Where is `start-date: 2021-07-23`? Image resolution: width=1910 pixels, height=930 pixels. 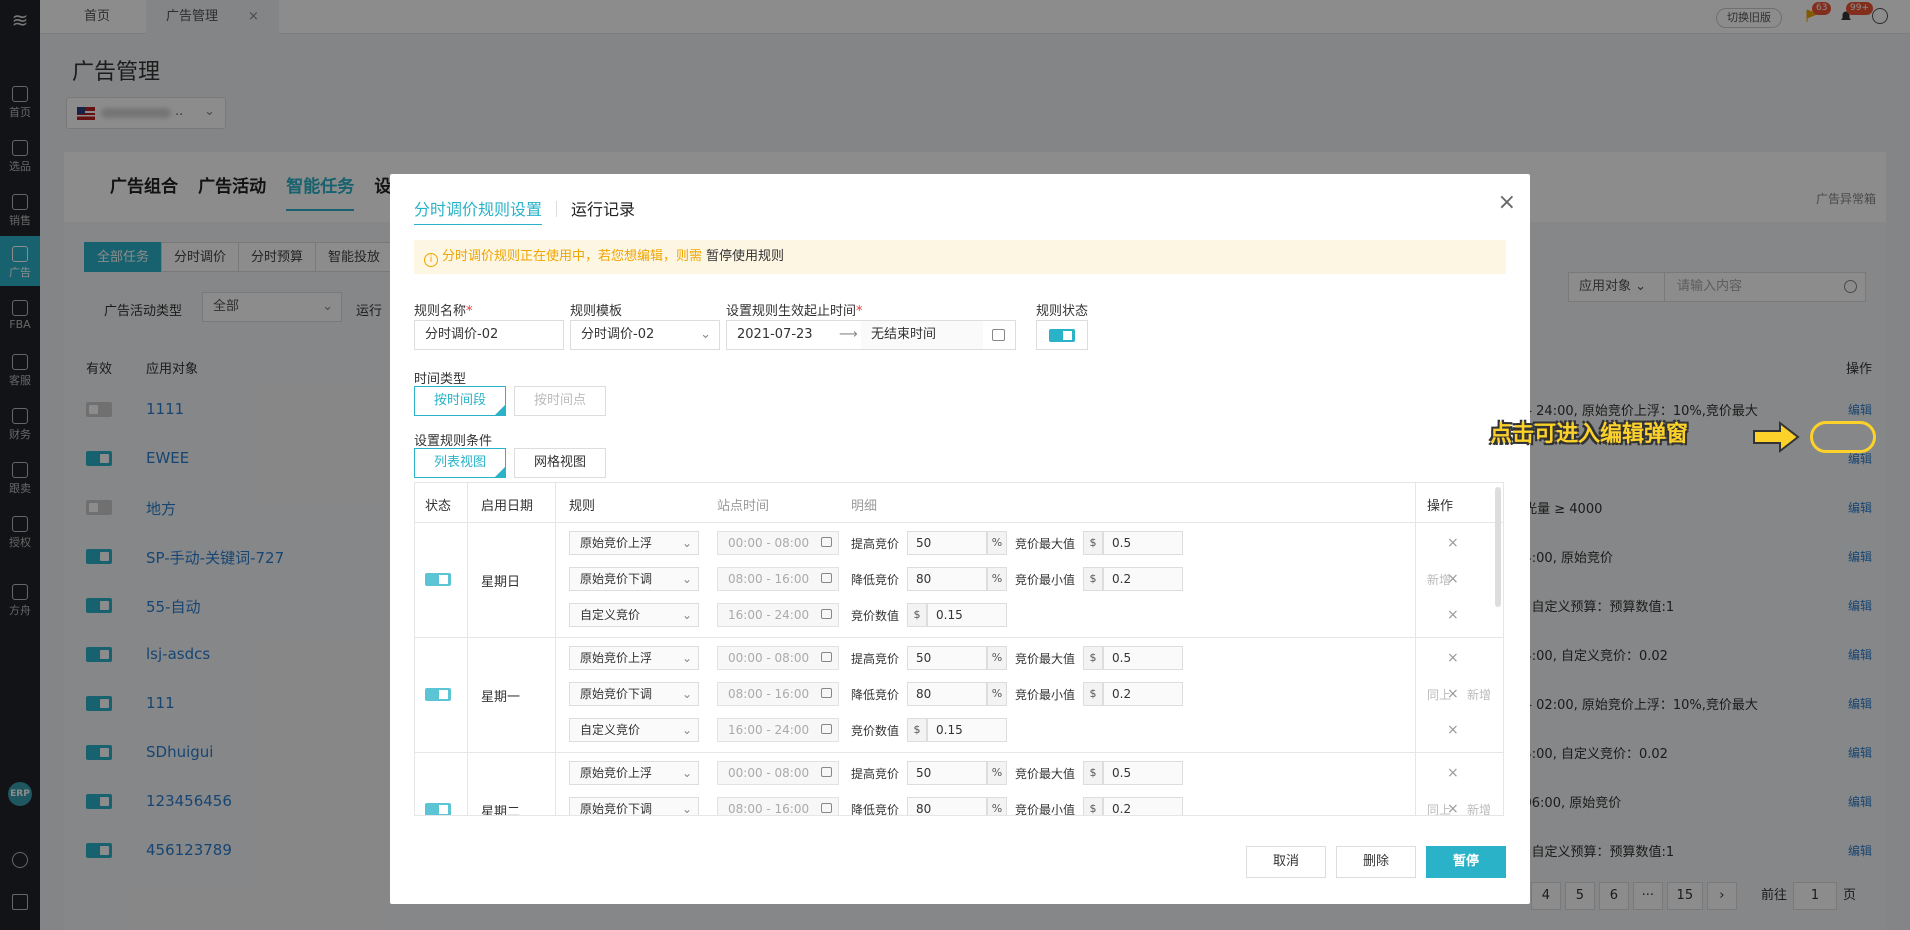 start-date: 2021-07-23 is located at coordinates (779, 335).